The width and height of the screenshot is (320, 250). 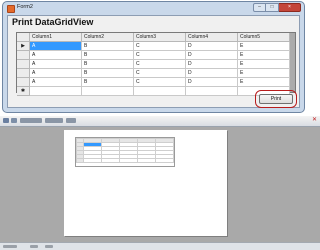 What do you see at coordinates (53, 22) in the screenshot?
I see `form-heading: Print DataGridView` at bounding box center [53, 22].